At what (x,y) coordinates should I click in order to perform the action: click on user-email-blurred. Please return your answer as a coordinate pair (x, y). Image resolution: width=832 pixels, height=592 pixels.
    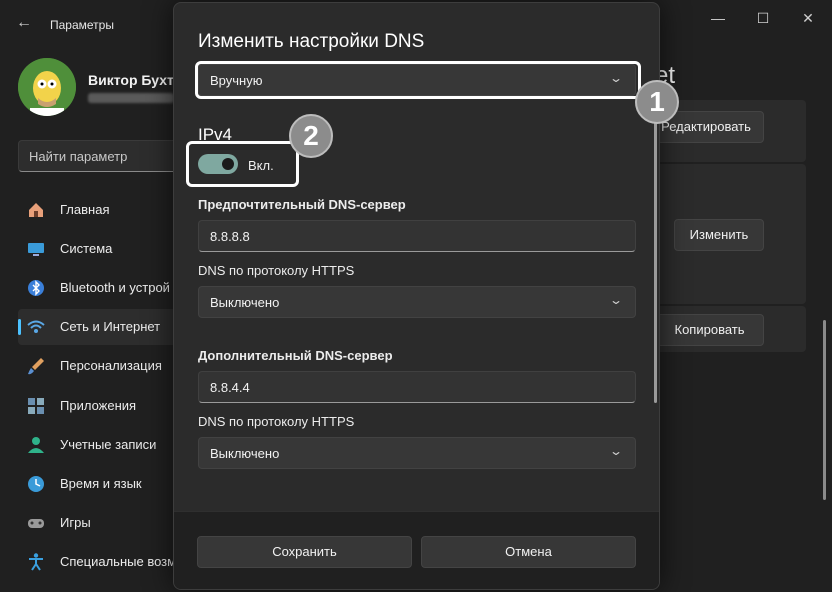
    Looking at the image, I should click on (131, 98).